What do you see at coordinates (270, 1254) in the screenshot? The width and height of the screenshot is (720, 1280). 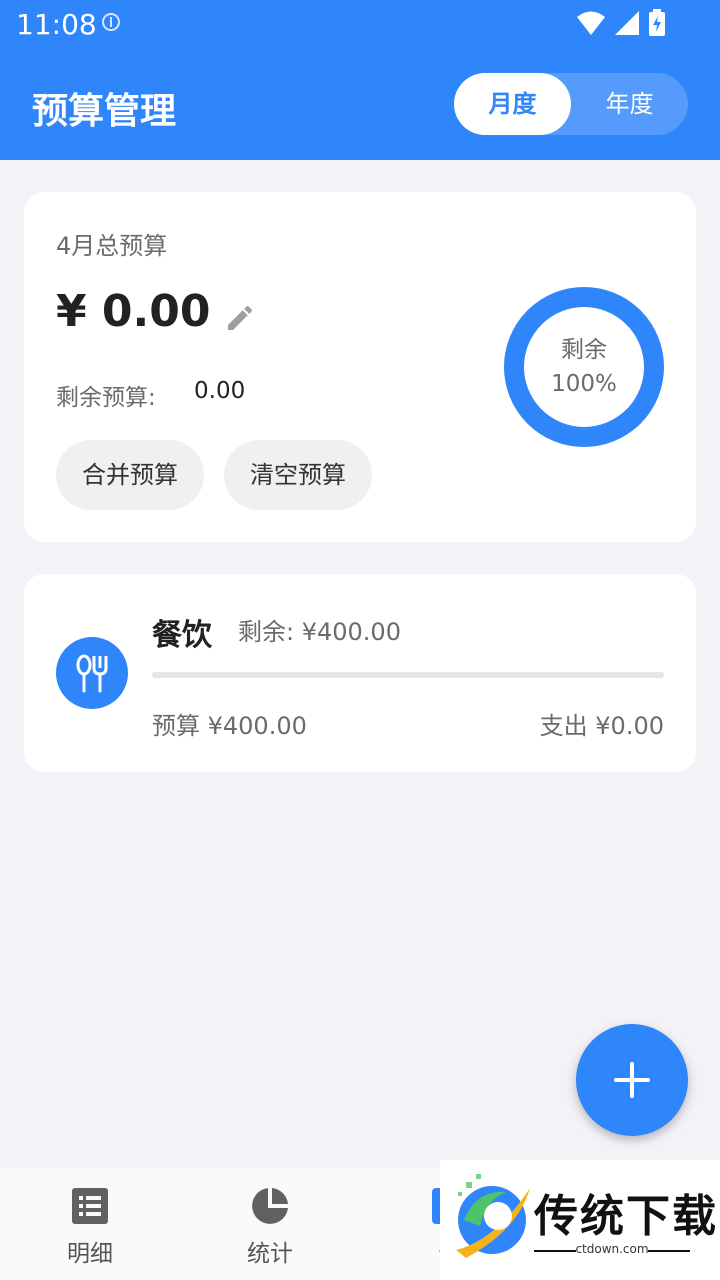 I see `nav-label-stats: 统计` at bounding box center [270, 1254].